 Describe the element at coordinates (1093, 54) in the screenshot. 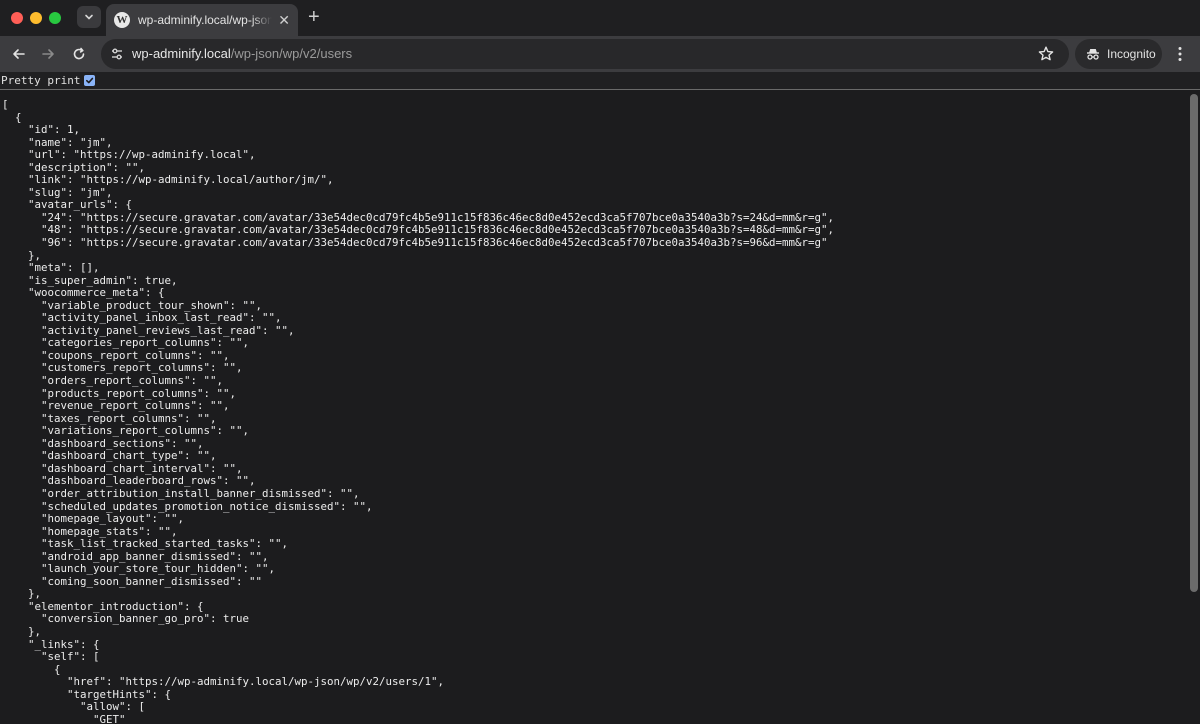

I see `incognito-icon` at that location.